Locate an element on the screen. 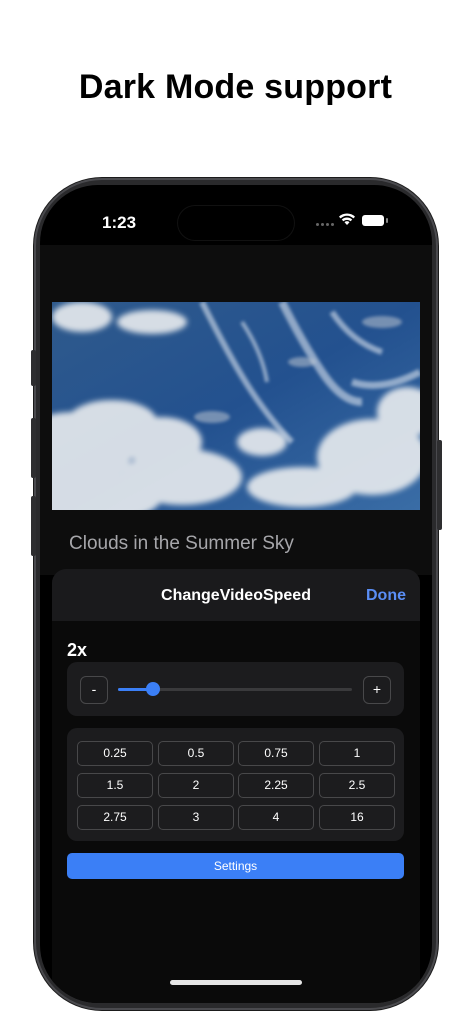 The image size is (471, 1024). home-indicator is located at coordinates (236, 982).